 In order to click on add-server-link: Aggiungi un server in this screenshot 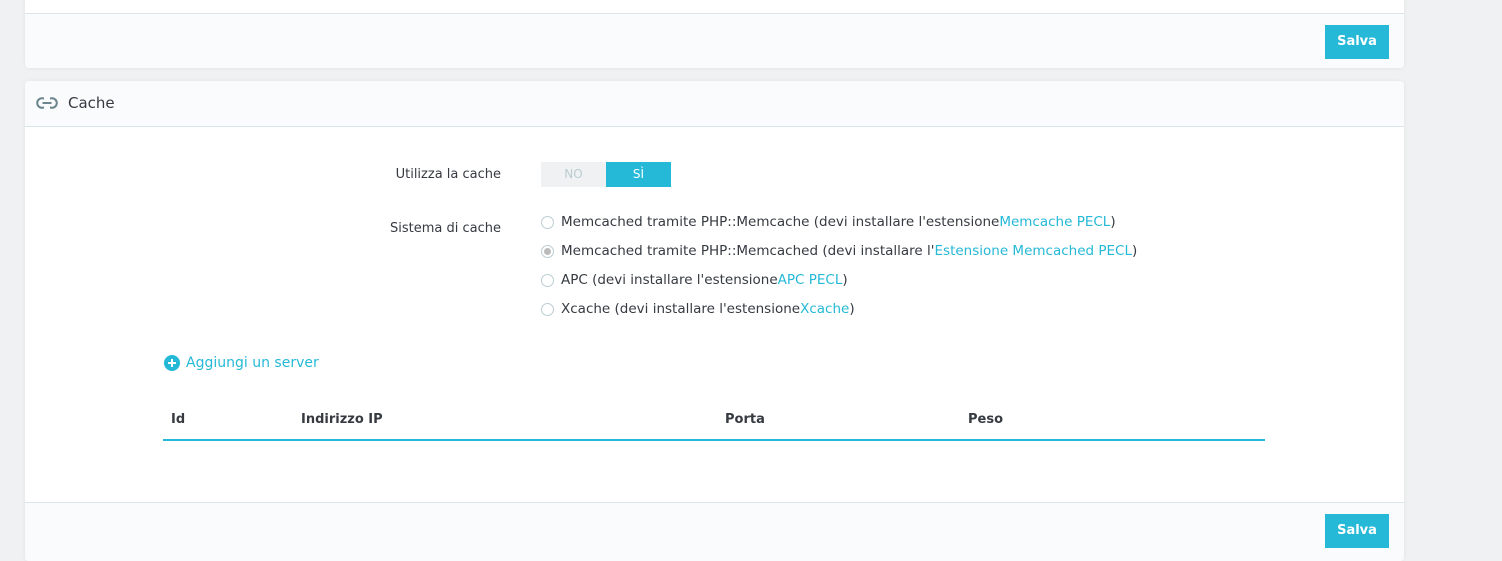, I will do `click(241, 363)`.